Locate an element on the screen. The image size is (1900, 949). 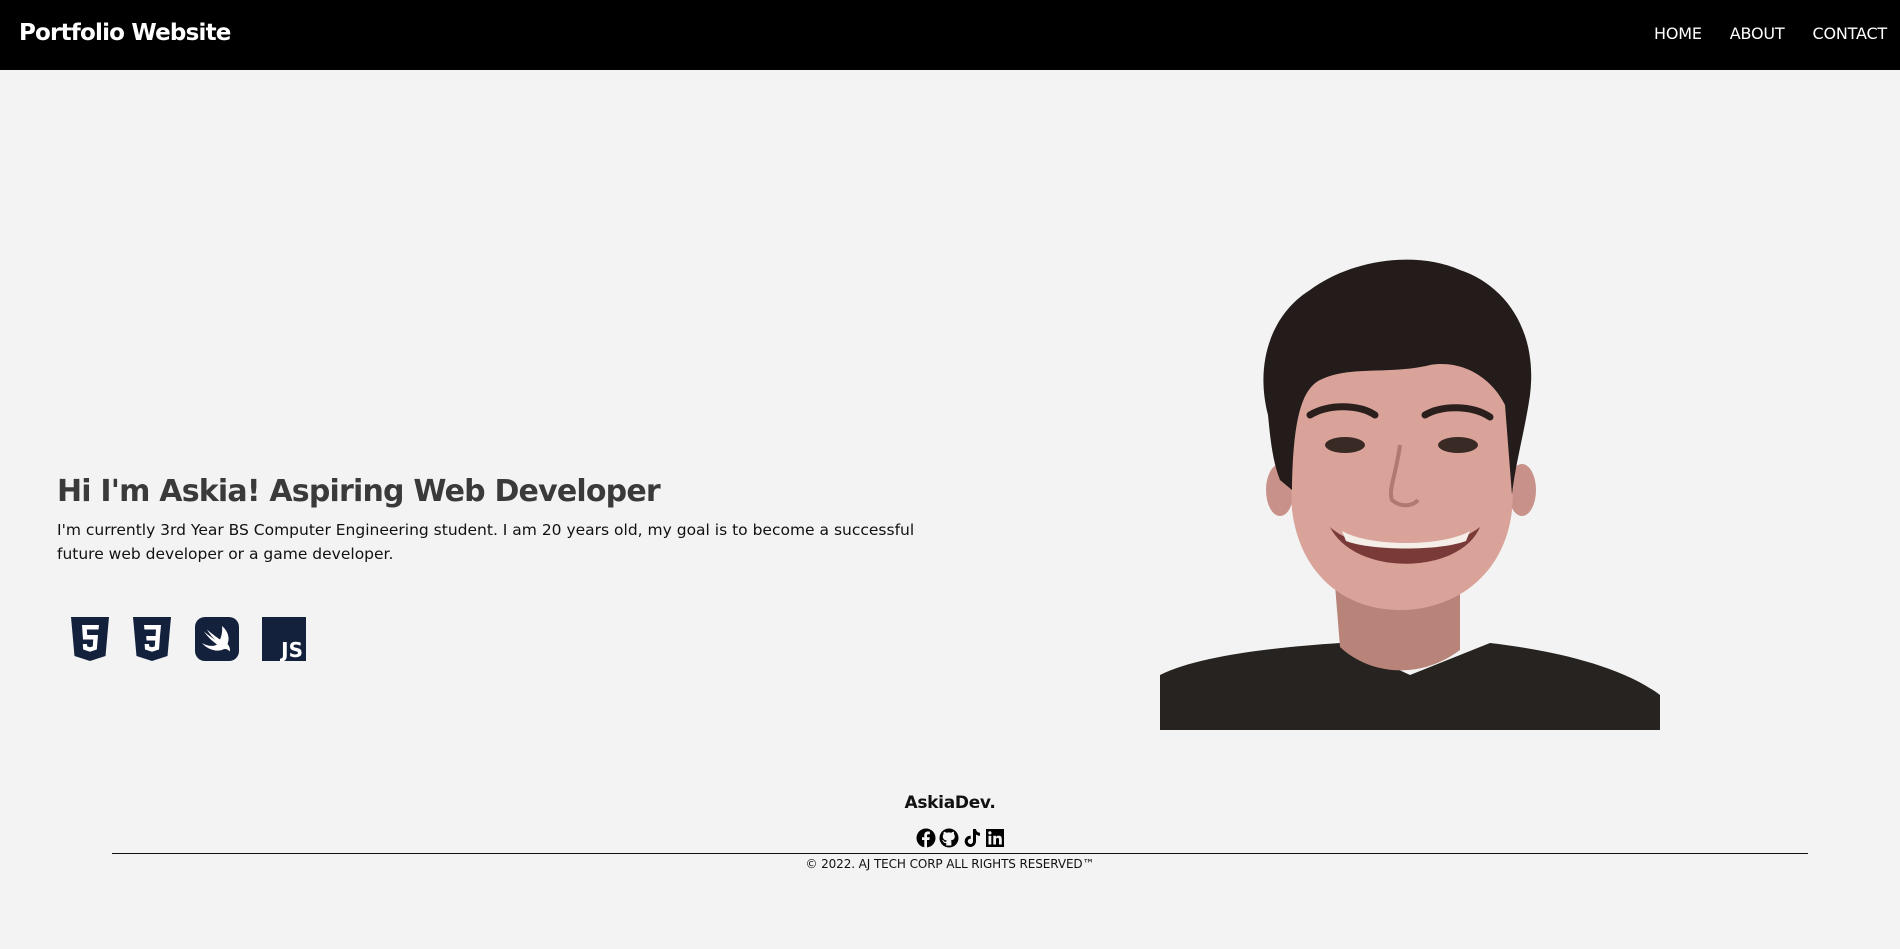
skills-icons: JS is located at coordinates (188, 639).